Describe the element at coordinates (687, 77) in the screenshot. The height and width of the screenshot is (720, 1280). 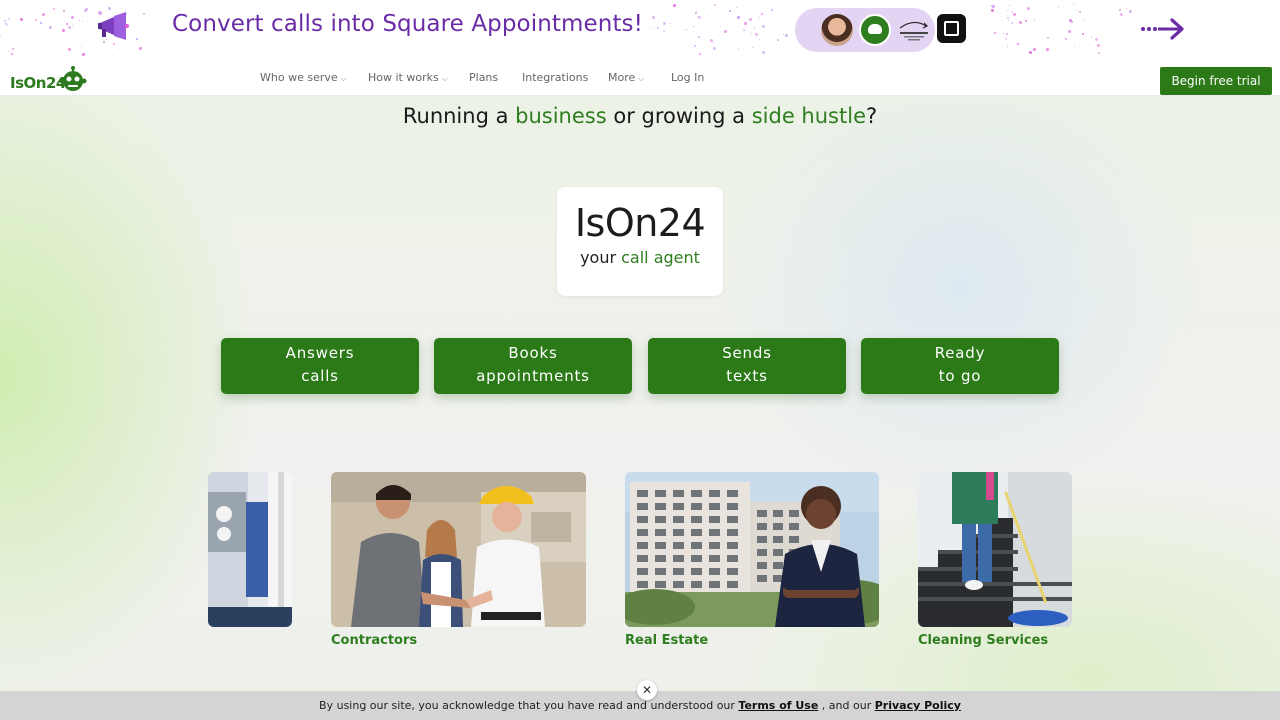
I see `nav-log-in: Log In` at that location.